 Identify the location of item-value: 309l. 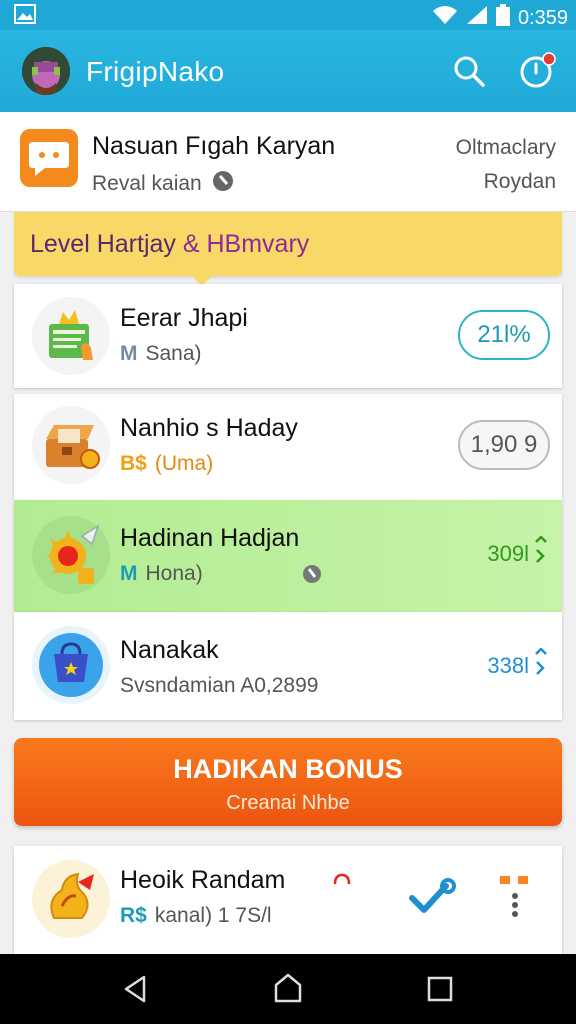
(517, 553).